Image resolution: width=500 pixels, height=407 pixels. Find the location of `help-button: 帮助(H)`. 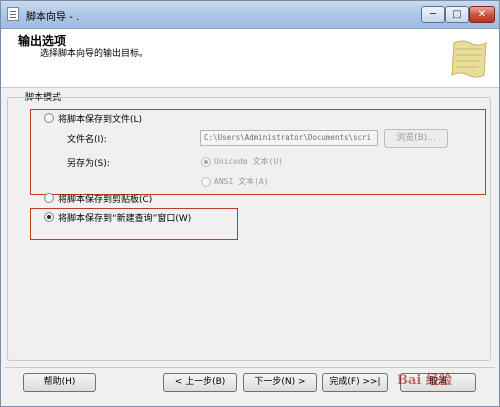

help-button: 帮助(H) is located at coordinates (59, 382).